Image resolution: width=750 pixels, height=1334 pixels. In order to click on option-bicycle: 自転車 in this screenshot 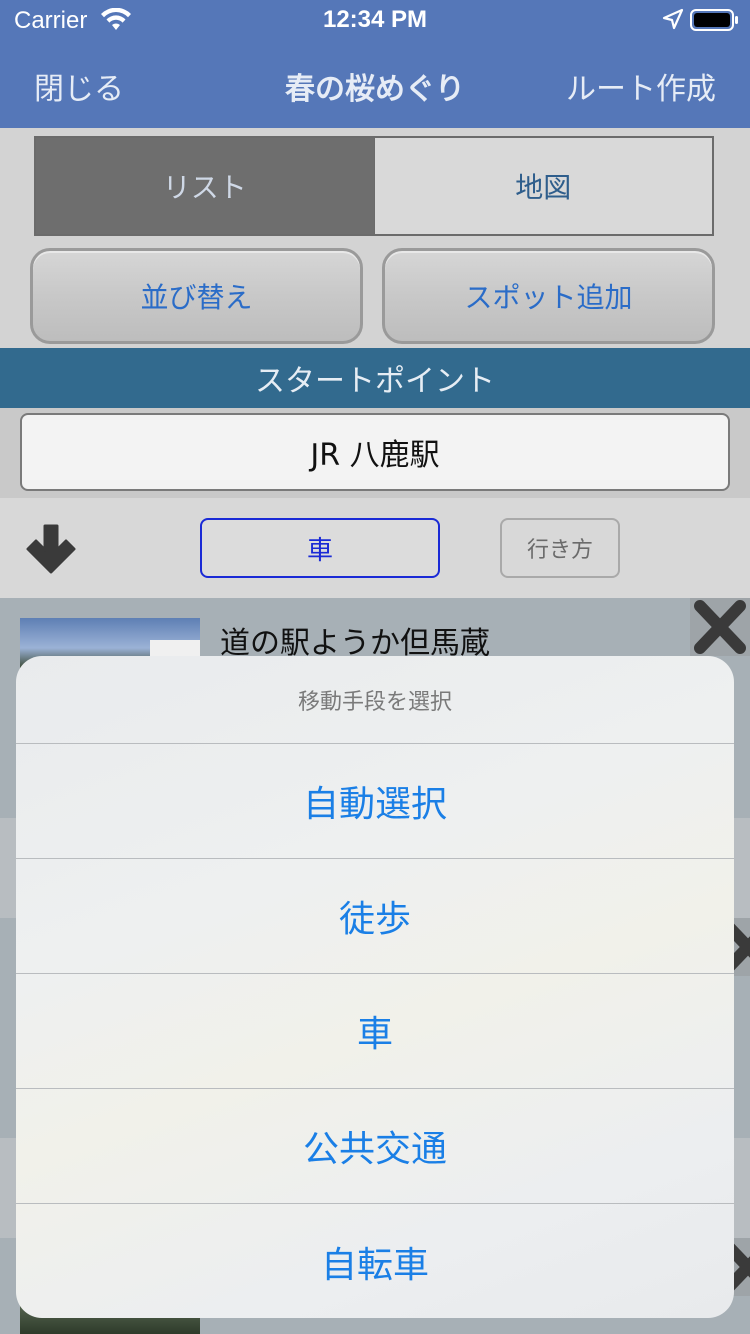, I will do `click(375, 1261)`.